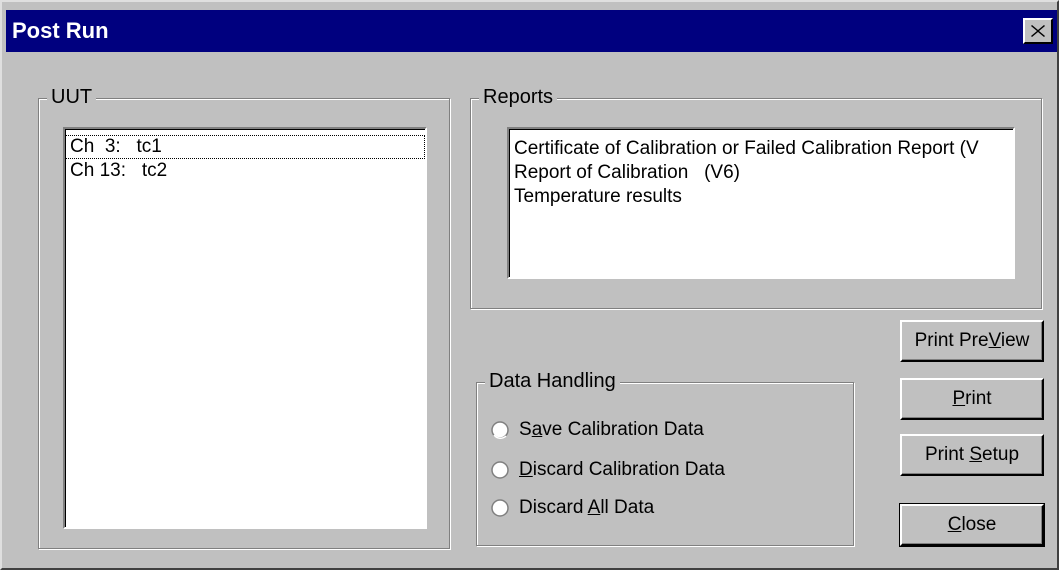 This screenshot has width=1059, height=570. I want to click on discard-calibration-data-label: Discard Calibration Data, so click(622, 469).